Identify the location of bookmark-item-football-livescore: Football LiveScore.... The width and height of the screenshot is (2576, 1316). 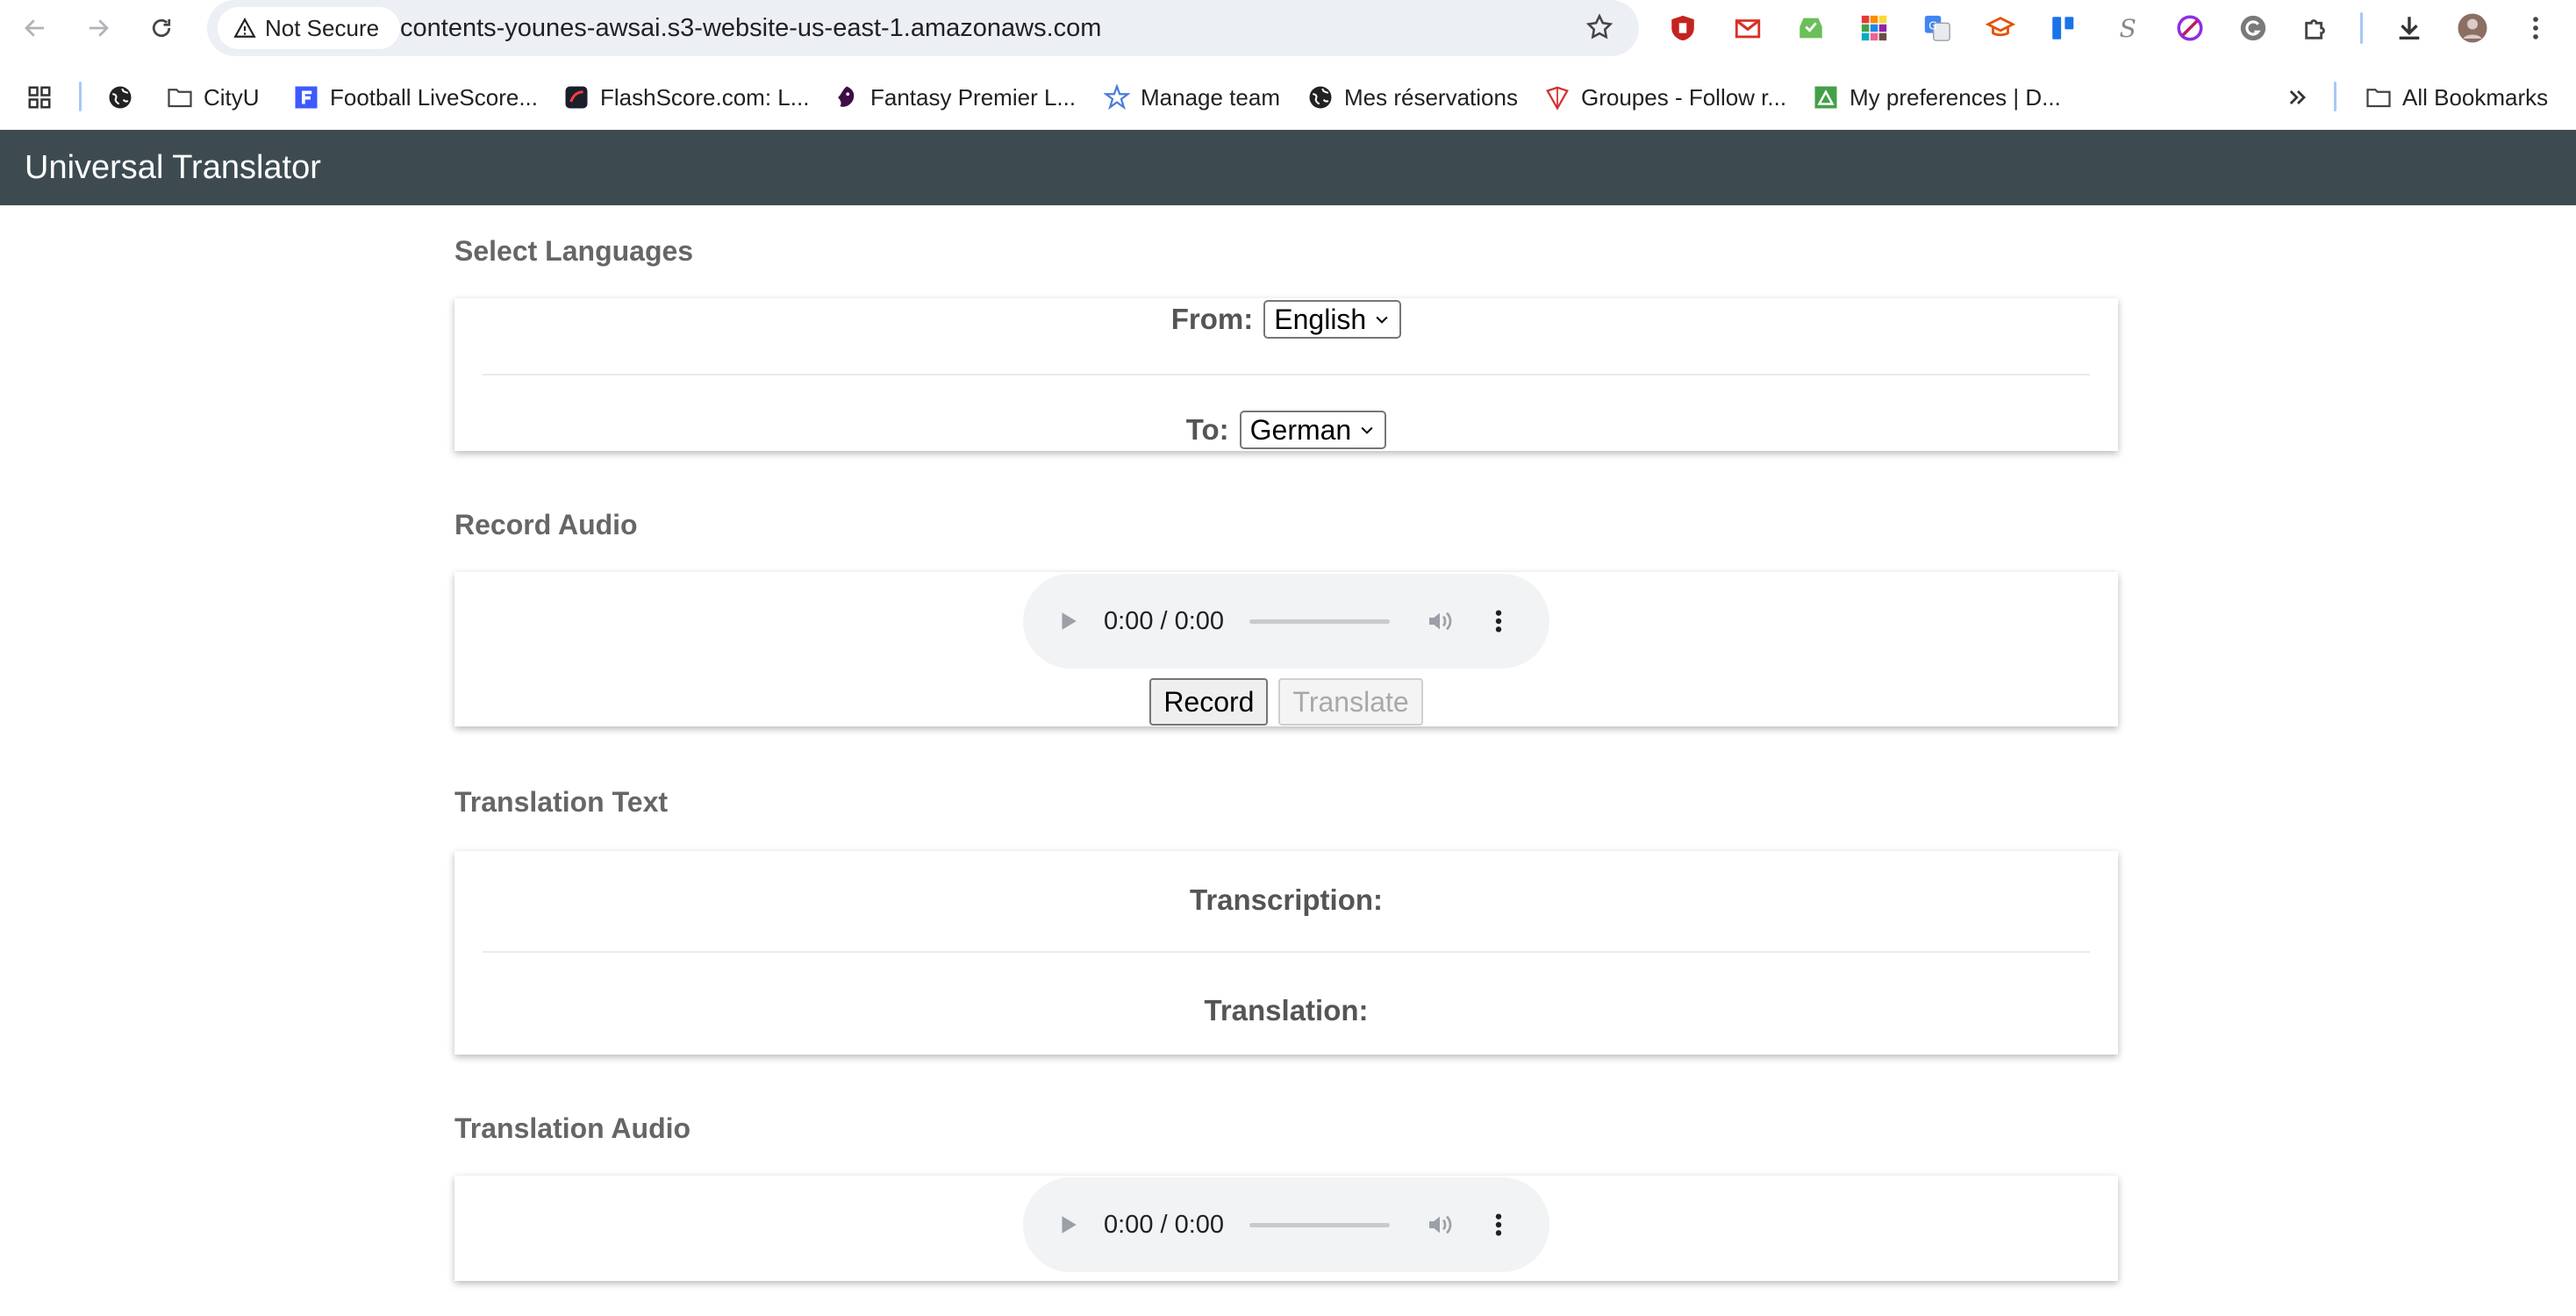
(415, 97).